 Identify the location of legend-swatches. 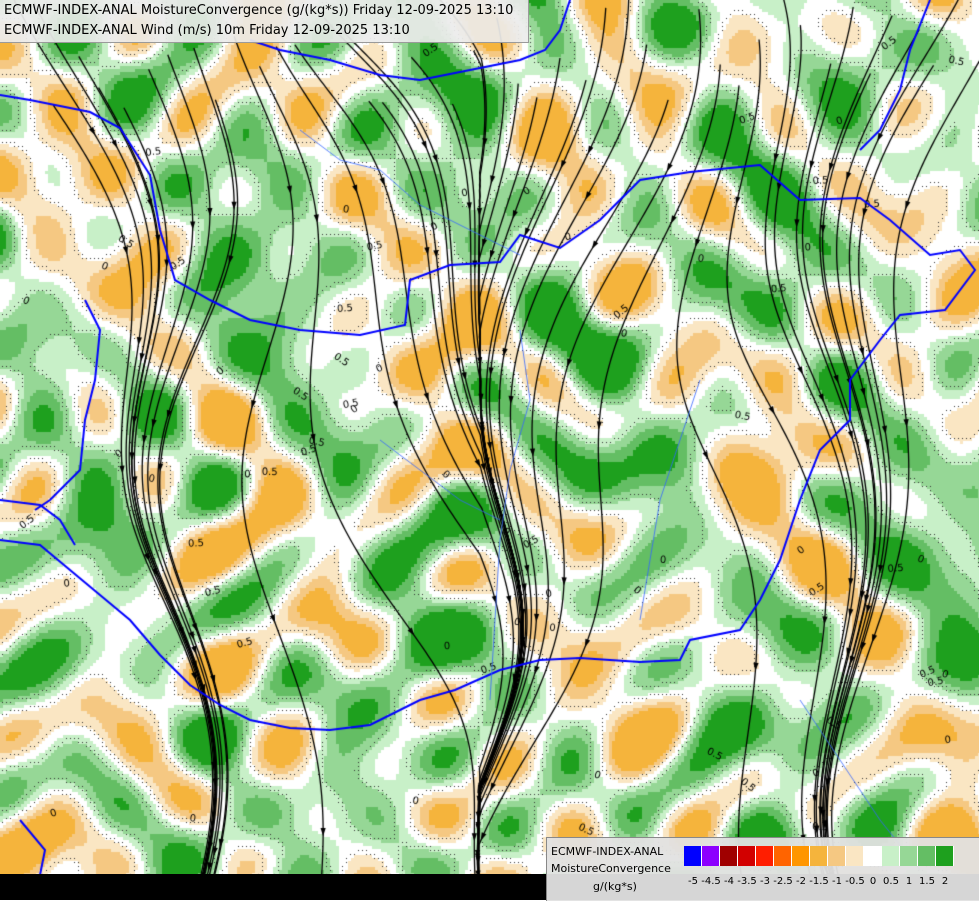
(819, 856).